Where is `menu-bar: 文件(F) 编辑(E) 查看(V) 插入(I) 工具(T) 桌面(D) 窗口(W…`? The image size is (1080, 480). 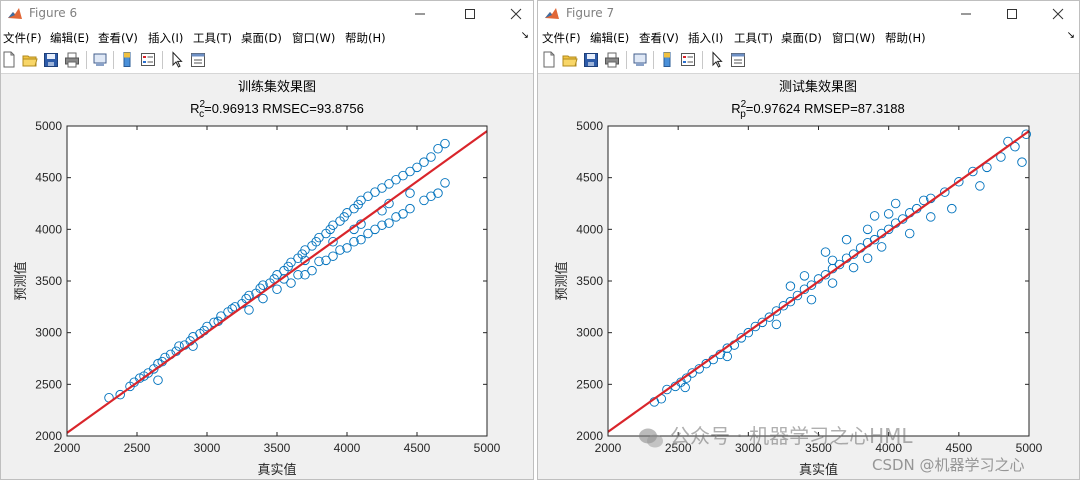
menu-bar: 文件(F) 编辑(E) 查看(V) 插入(I) 工具(T) 桌面(D) 窗口(W… is located at coordinates (808, 37).